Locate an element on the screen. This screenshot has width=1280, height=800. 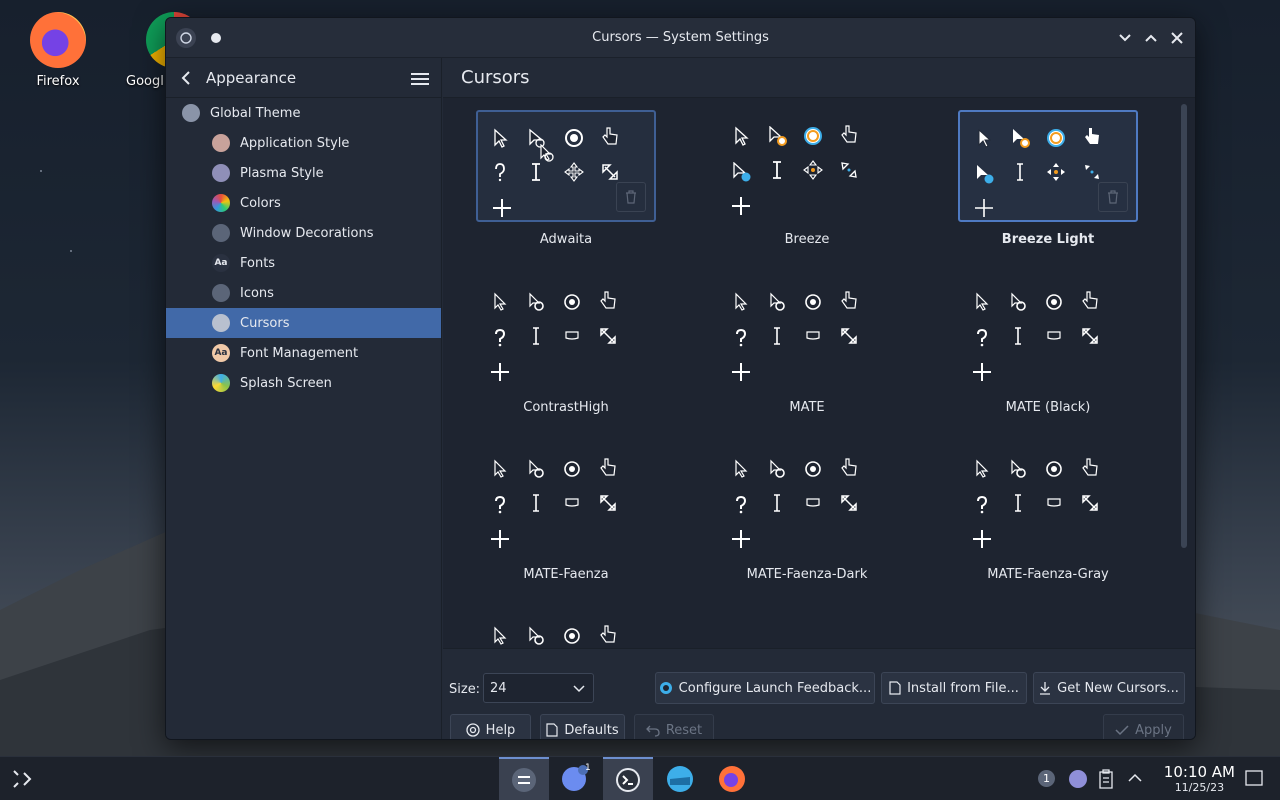
desktop-icon-firefox: Firefox is located at coordinates (58, 50).